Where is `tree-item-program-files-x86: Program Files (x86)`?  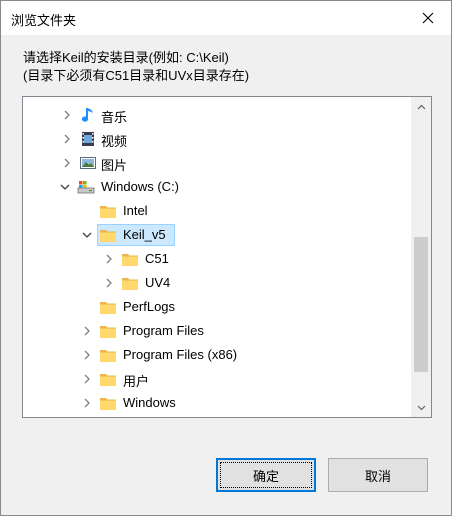
tree-item-program-files-x86: Program Files (x86) is located at coordinates (213, 355).